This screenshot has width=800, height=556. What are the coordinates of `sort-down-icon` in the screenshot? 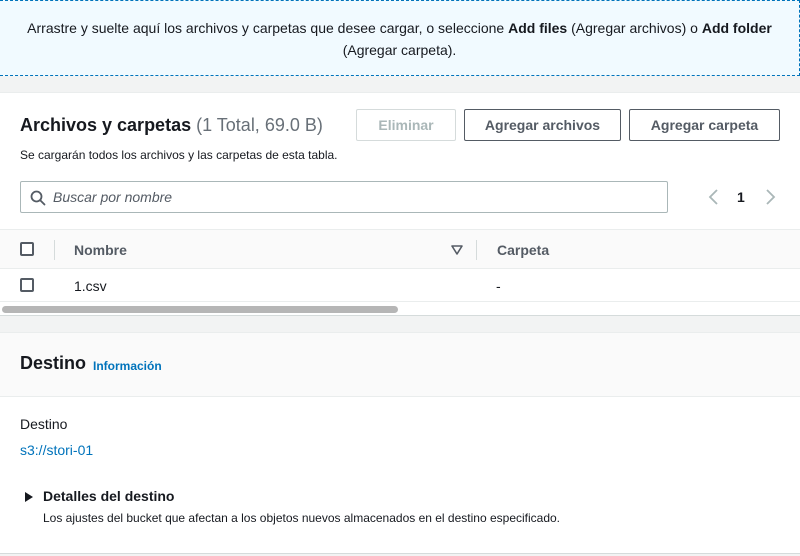 It's located at (457, 250).